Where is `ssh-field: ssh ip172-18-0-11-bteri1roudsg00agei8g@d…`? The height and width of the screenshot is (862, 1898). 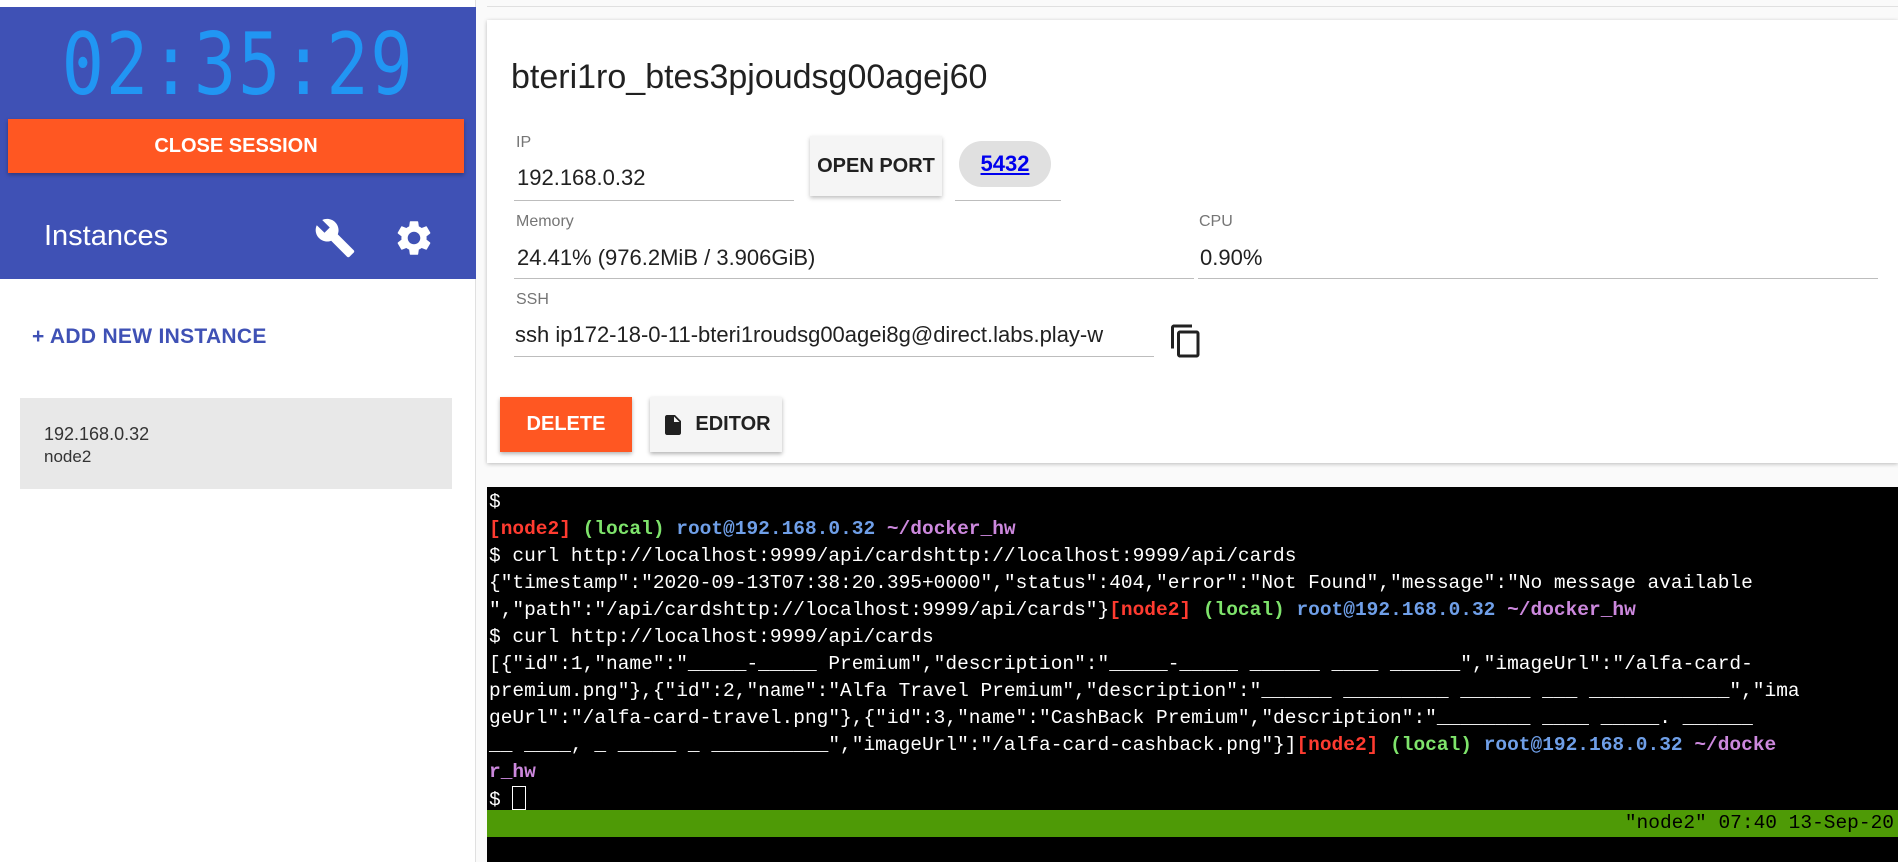
ssh-field: ssh ip172-18-0-11-bteri1roudsg00agei8g@d… is located at coordinates (833, 335).